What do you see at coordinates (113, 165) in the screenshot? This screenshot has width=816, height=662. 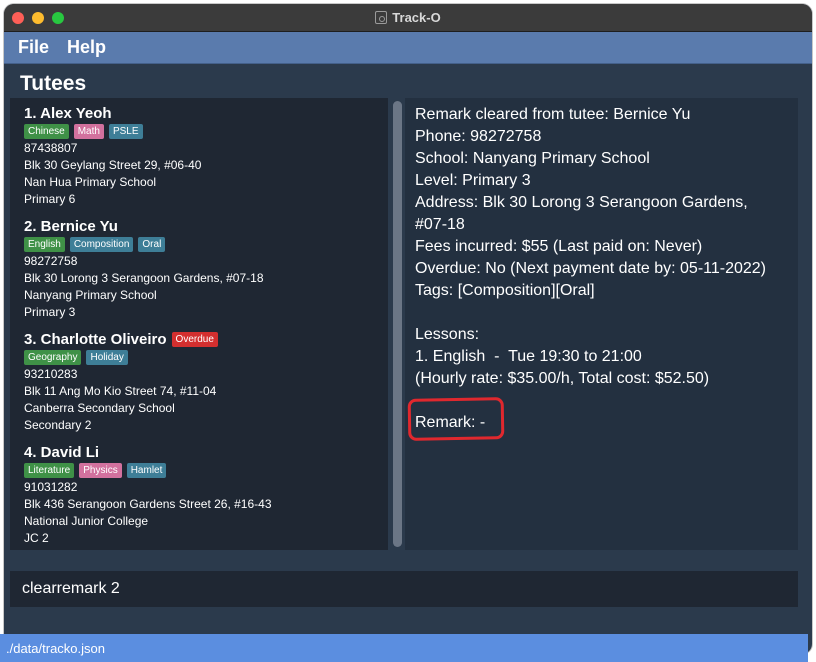 I see `tutee-address: Blk 30 Geylang Street 29, #06-40` at bounding box center [113, 165].